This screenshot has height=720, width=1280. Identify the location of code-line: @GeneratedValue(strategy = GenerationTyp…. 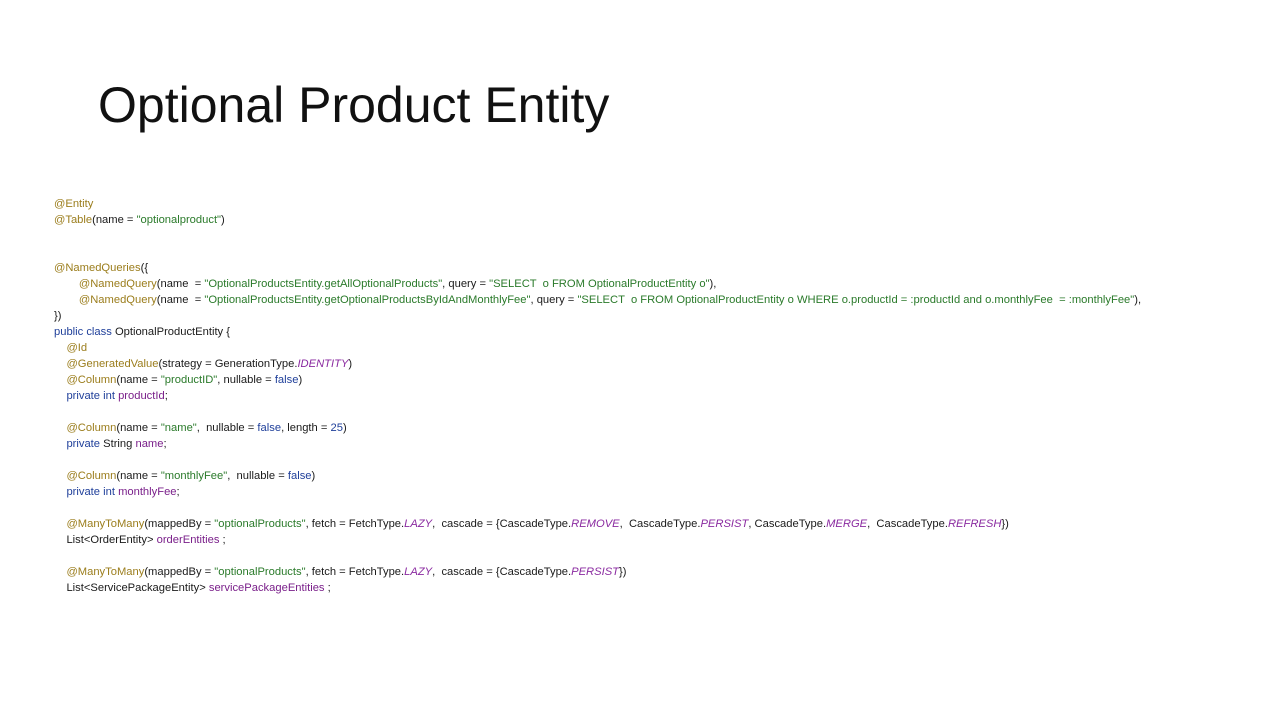
(654, 364).